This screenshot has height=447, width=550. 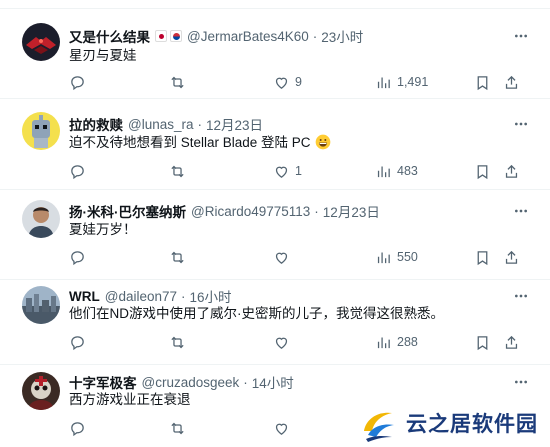 I want to click on display-name: 拉的救赎, so click(x=96, y=124).